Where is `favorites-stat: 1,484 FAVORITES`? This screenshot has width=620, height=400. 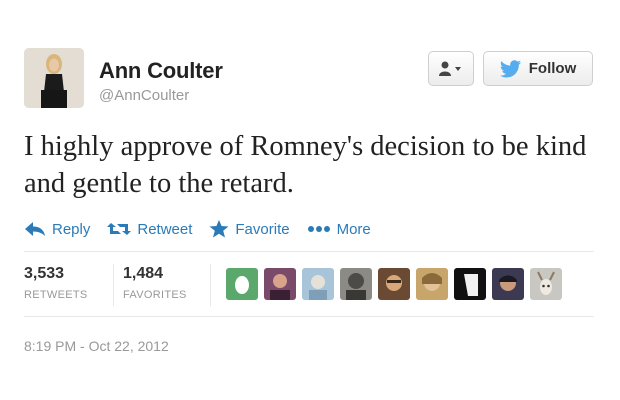
favorites-stat: 1,484 FAVORITES is located at coordinates (155, 283).